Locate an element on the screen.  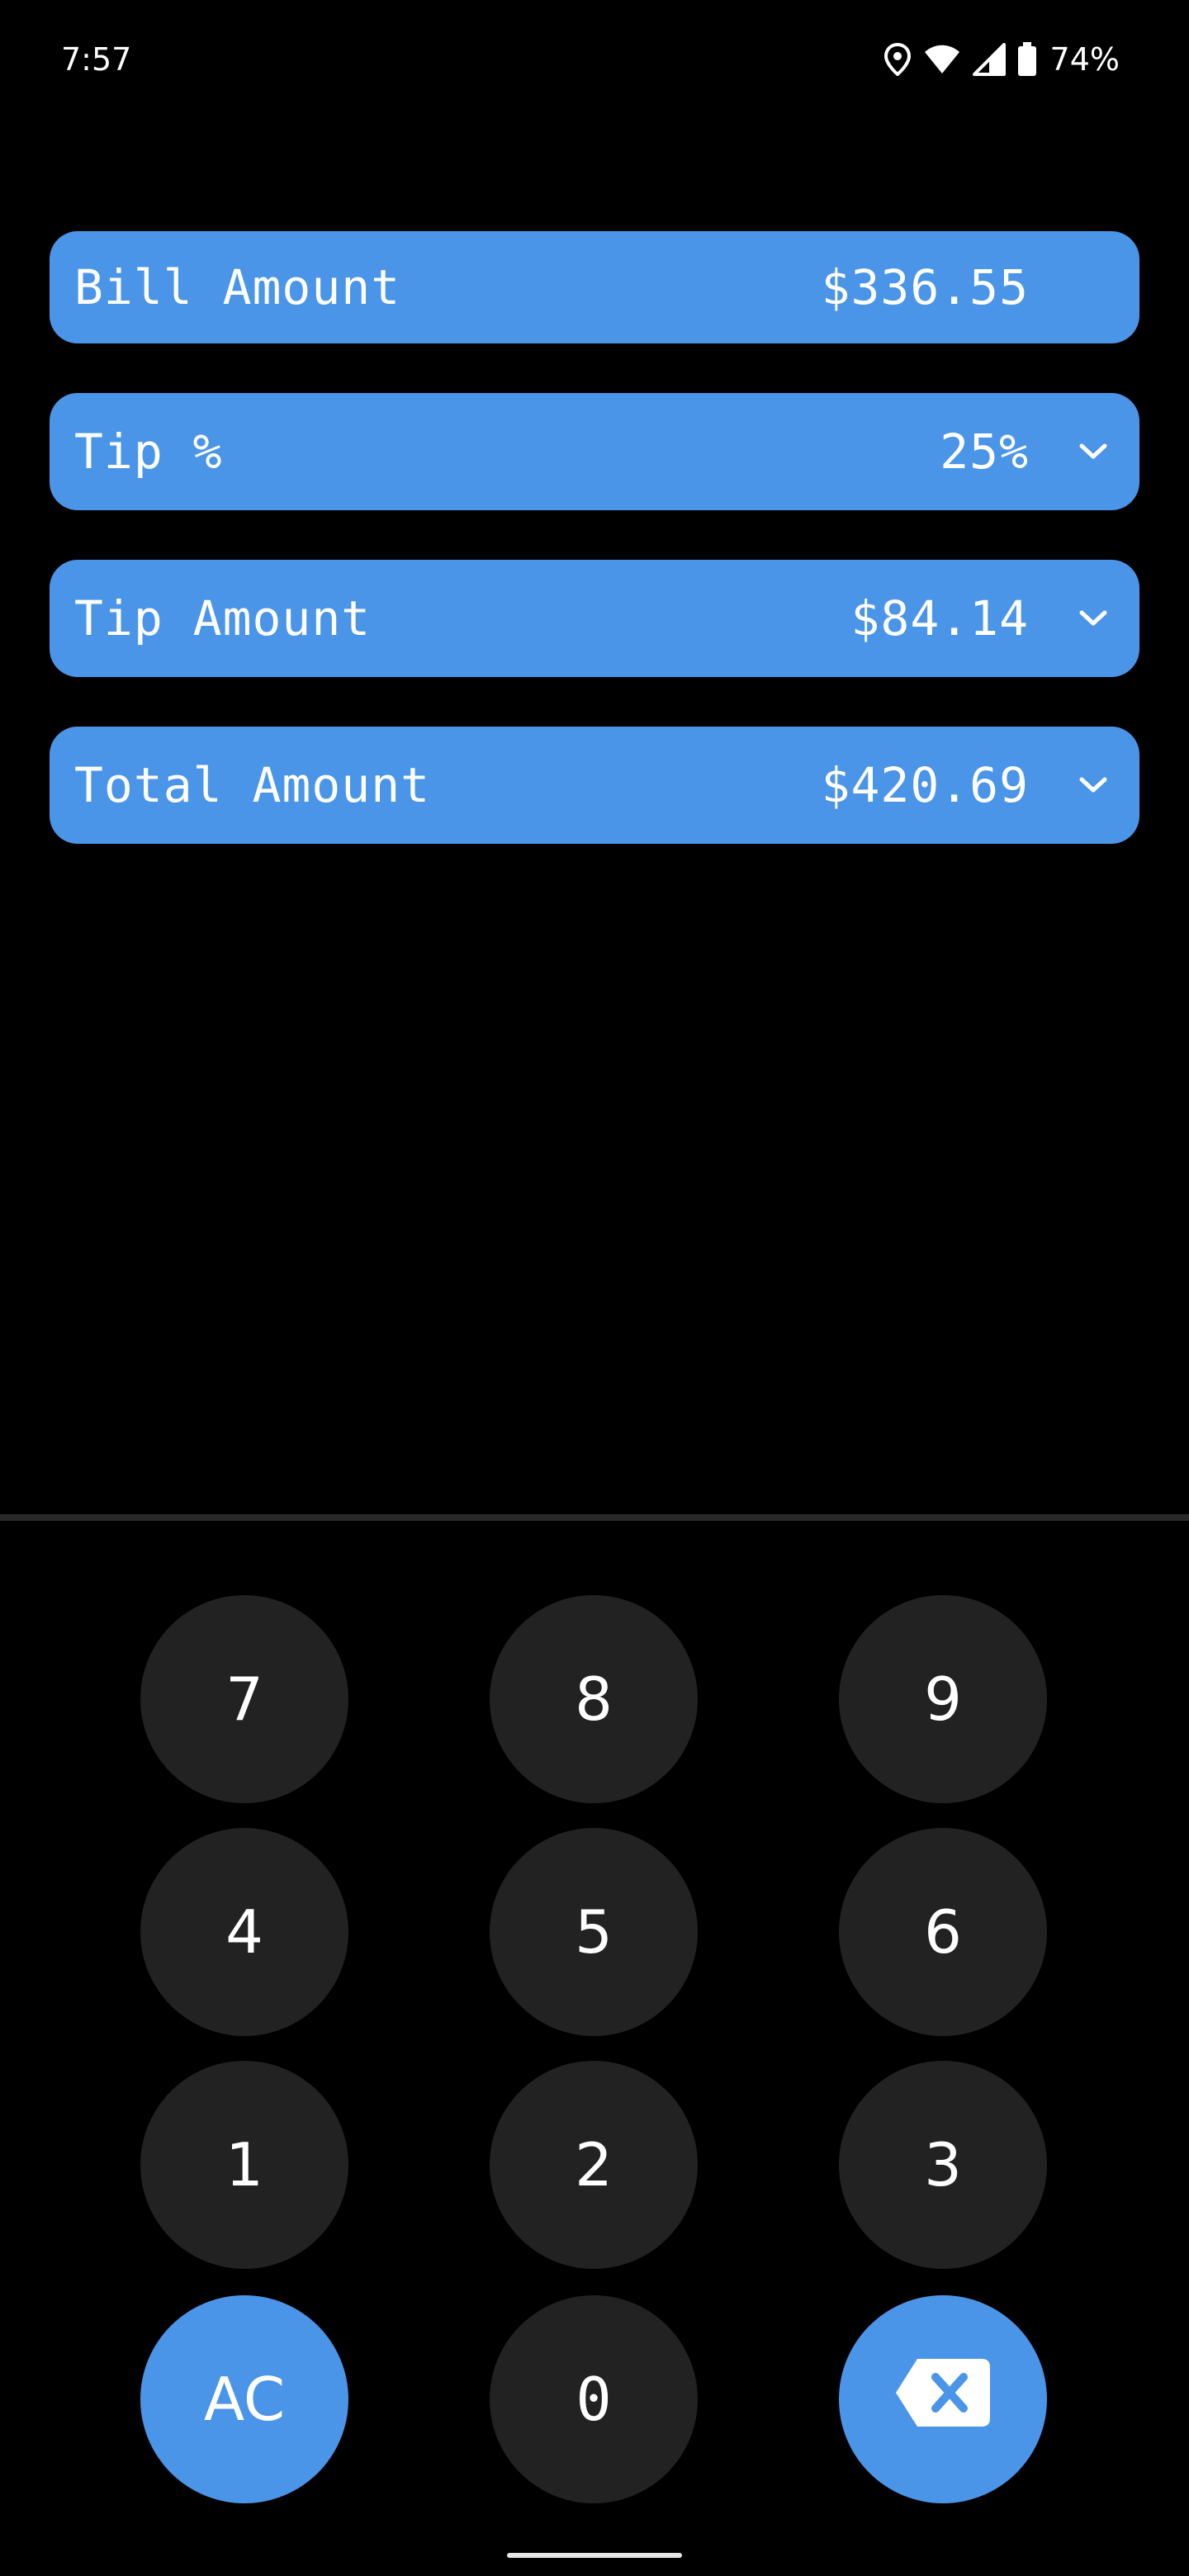
key-7: 7 is located at coordinates (244, 1699).